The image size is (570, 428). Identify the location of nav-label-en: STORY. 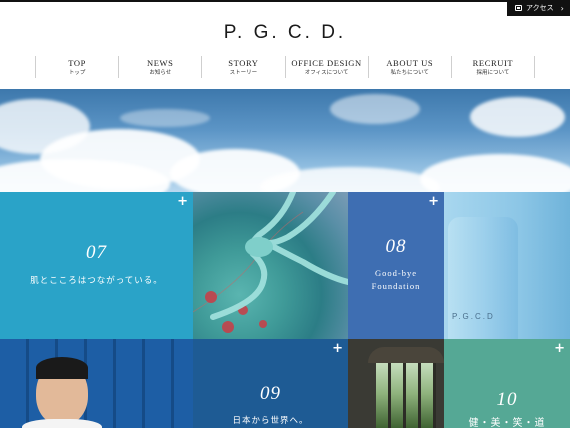
(243, 62).